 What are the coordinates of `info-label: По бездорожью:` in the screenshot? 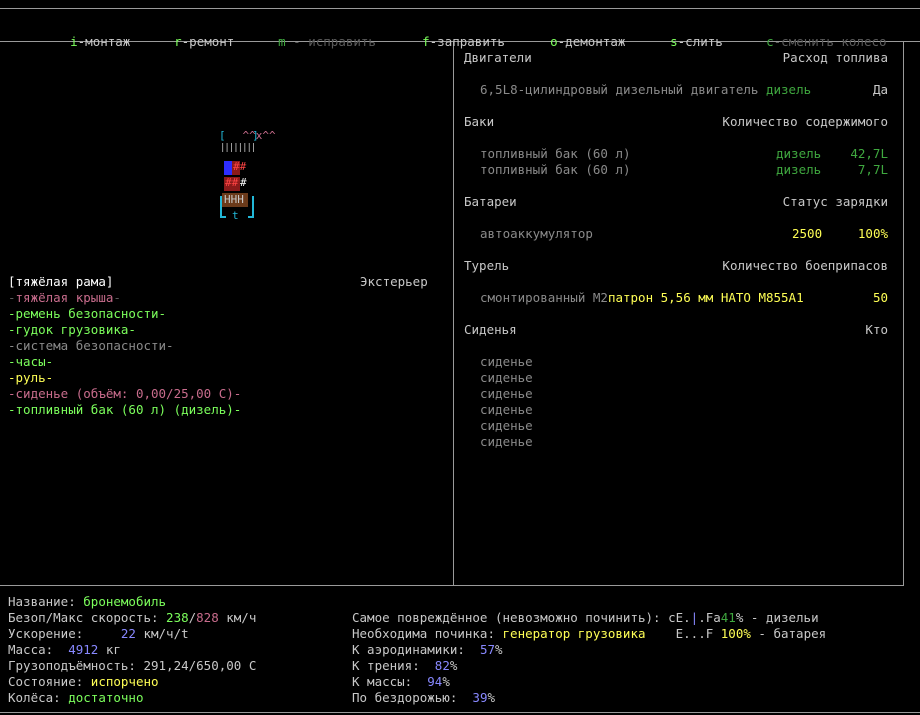 It's located at (412, 697).